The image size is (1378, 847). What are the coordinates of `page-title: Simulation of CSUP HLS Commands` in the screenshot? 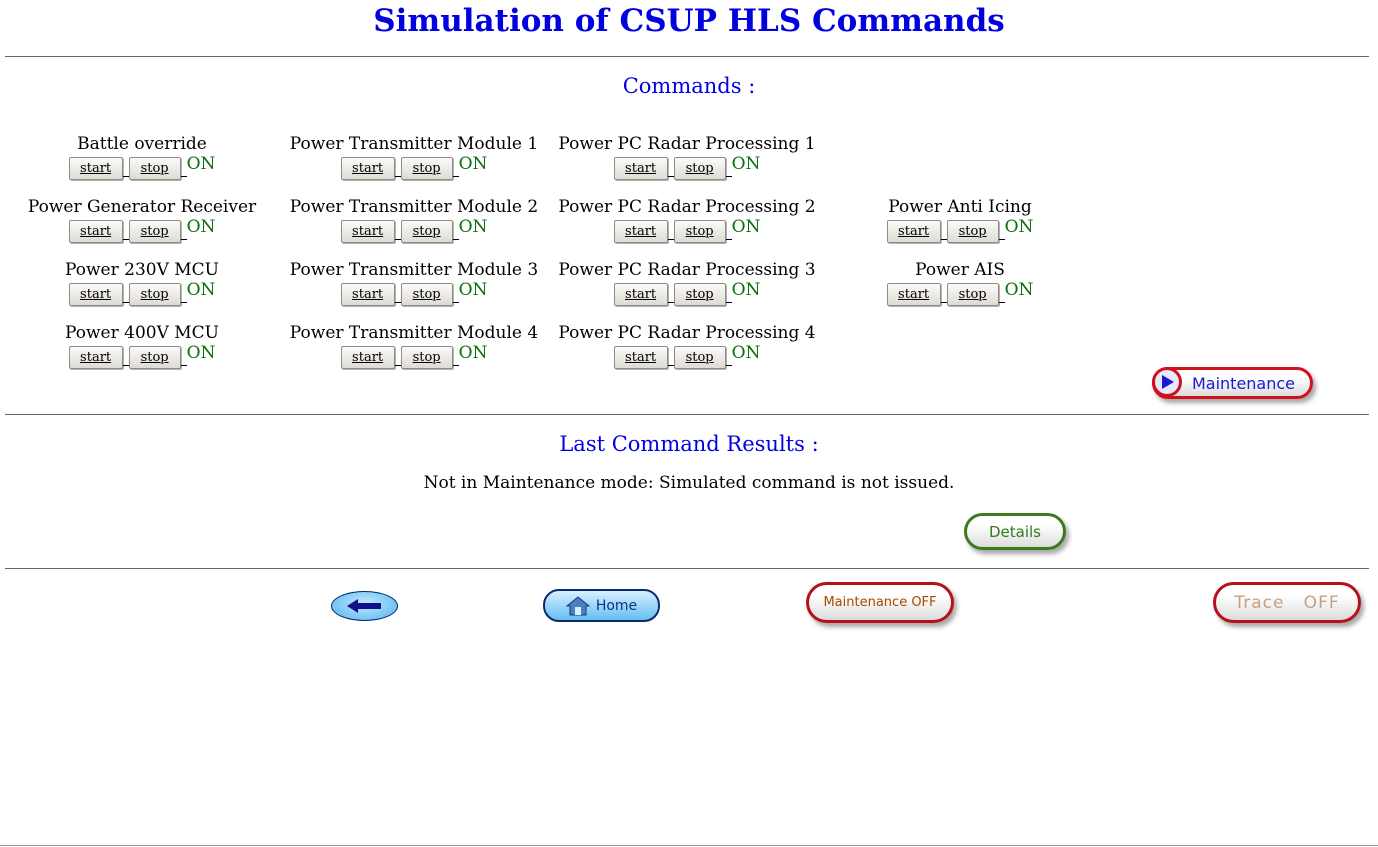 It's located at (689, 21).